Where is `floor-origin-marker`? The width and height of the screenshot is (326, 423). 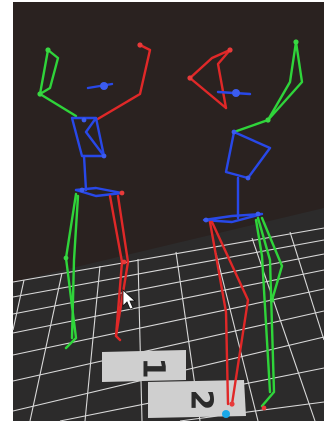 floor-origin-marker is located at coordinates (226, 414).